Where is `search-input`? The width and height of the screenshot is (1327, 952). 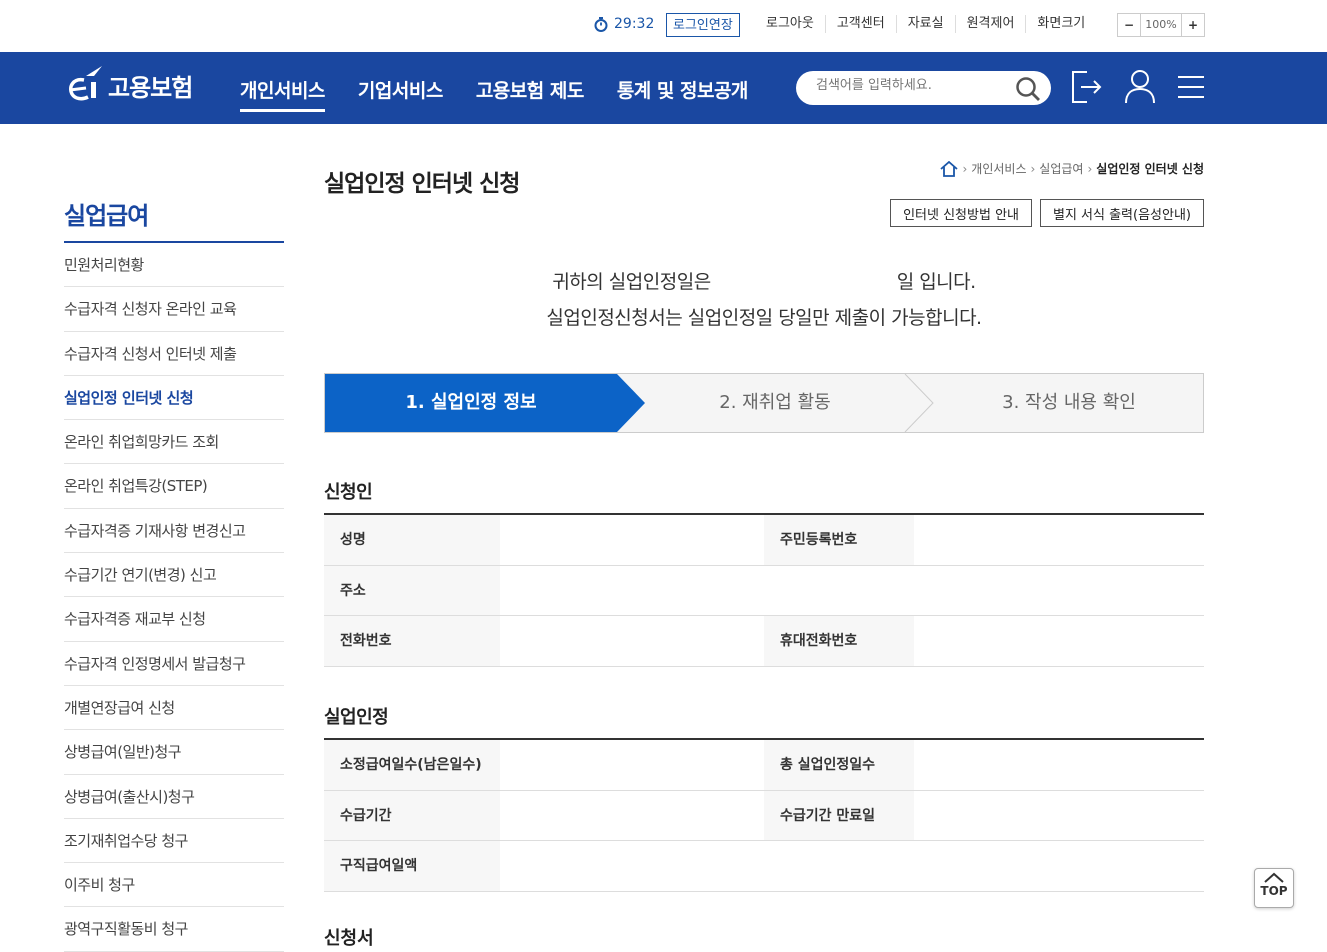 search-input is located at coordinates (911, 85).